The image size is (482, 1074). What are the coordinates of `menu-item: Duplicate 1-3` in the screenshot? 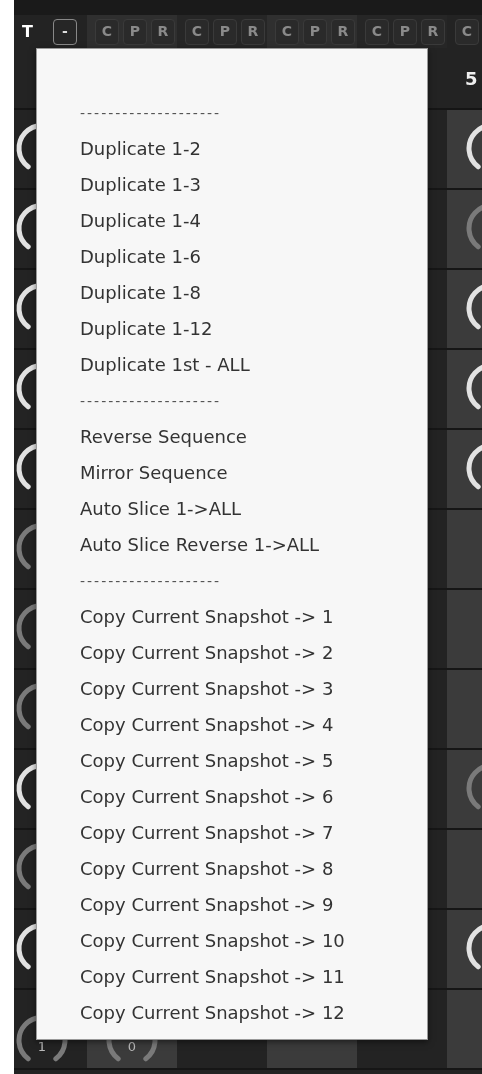 It's located at (232, 185).